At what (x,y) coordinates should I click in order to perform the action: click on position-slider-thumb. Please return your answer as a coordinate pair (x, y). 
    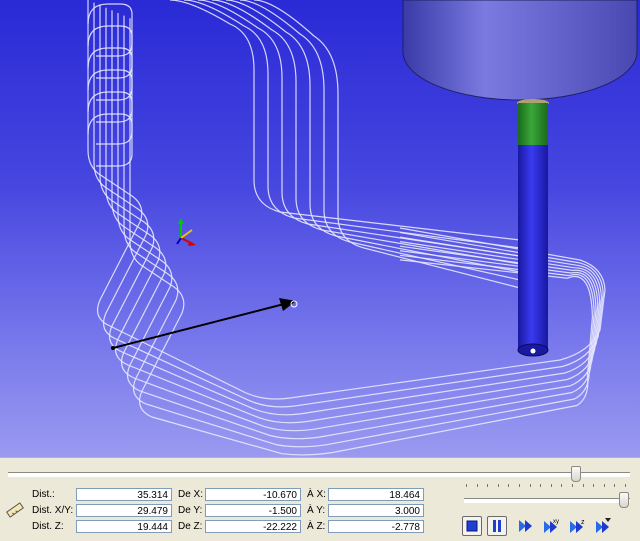
    Looking at the image, I should click on (576, 474).